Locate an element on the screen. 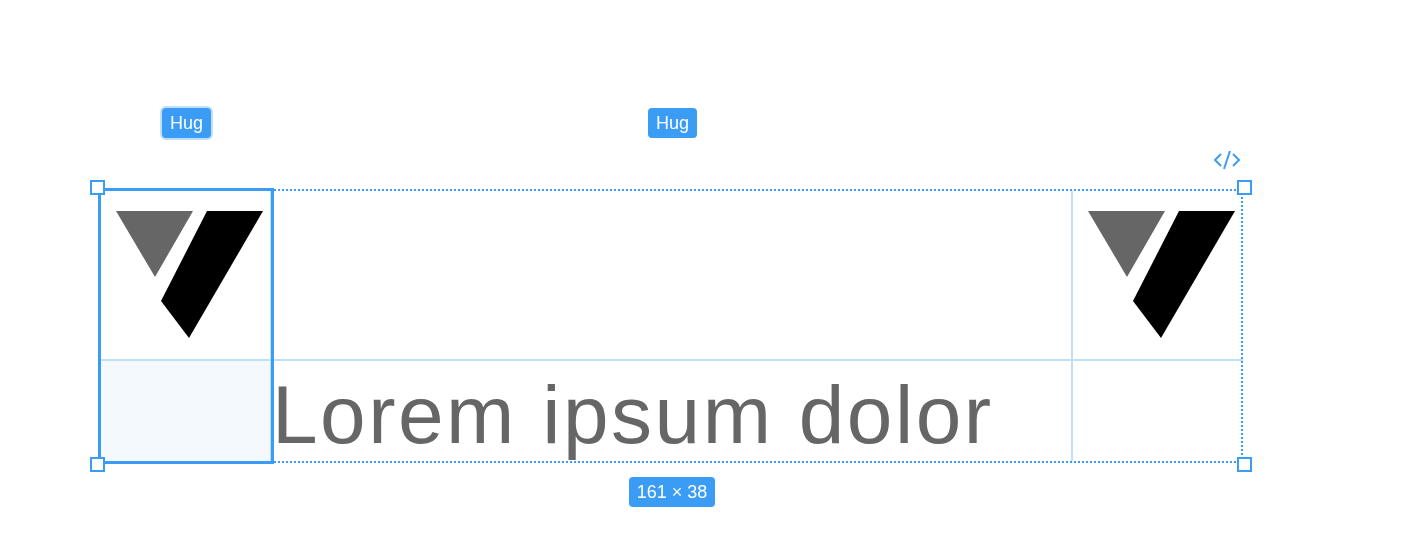 The image size is (1428, 556). column-selection is located at coordinates (186, 326).